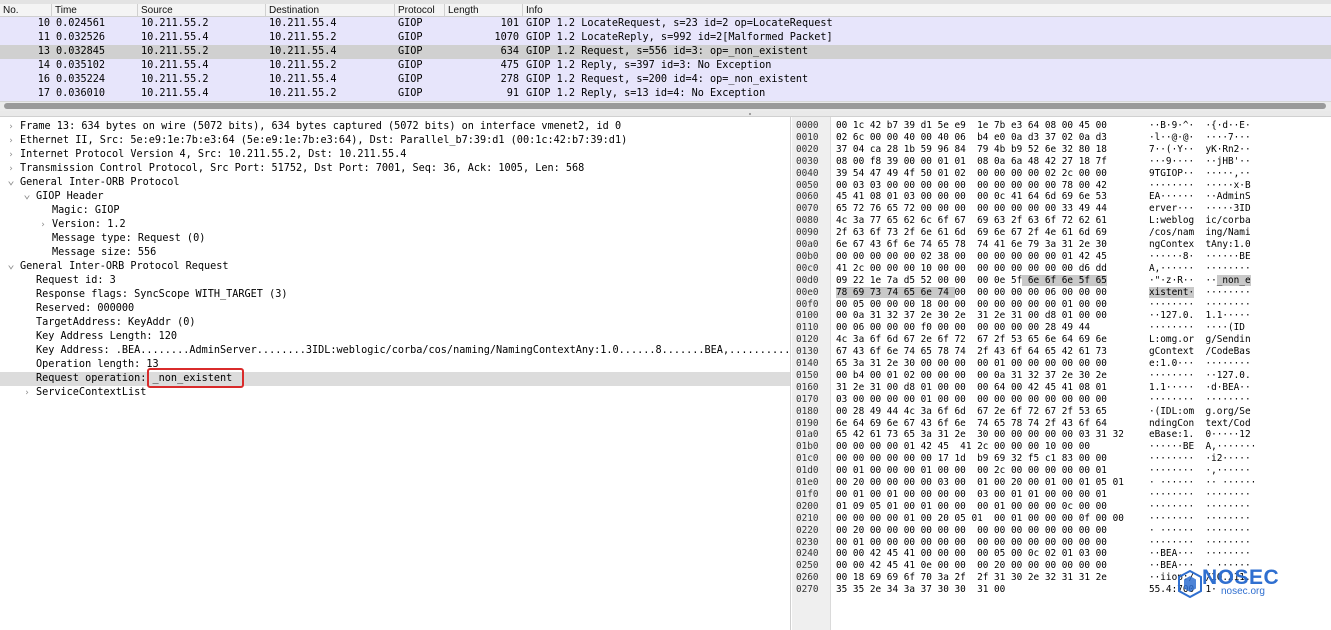 The width and height of the screenshot is (1331, 630). Describe the element at coordinates (665, 106) in the screenshot. I see `packet-list-scroll-thumb` at that location.